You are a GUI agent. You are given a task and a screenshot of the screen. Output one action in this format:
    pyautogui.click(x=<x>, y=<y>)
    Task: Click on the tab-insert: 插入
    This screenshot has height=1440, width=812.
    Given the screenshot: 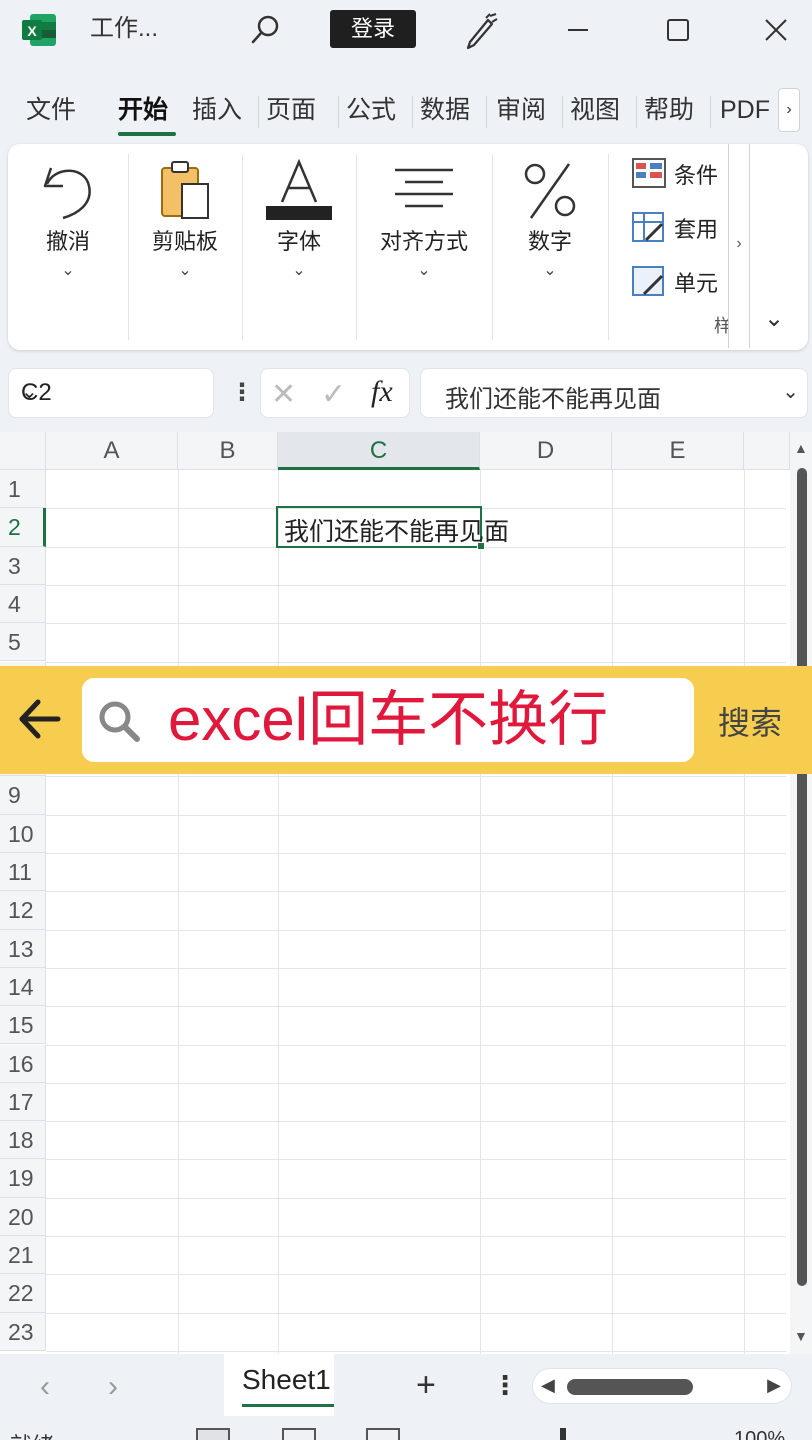 What is the action you would take?
    pyautogui.click(x=217, y=110)
    